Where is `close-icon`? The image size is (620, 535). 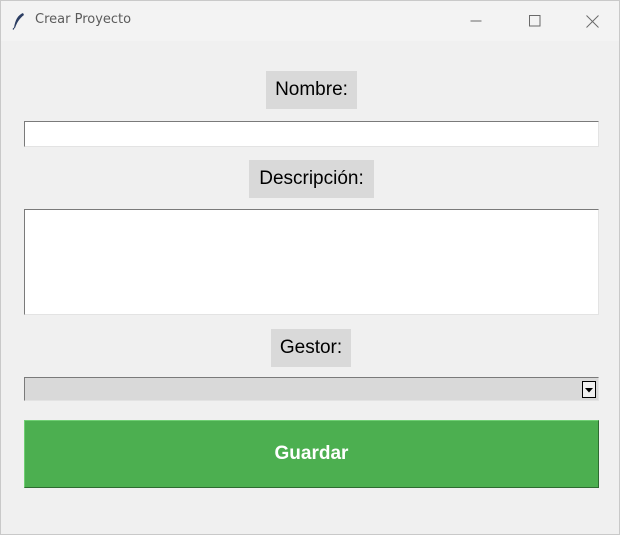 close-icon is located at coordinates (592, 21).